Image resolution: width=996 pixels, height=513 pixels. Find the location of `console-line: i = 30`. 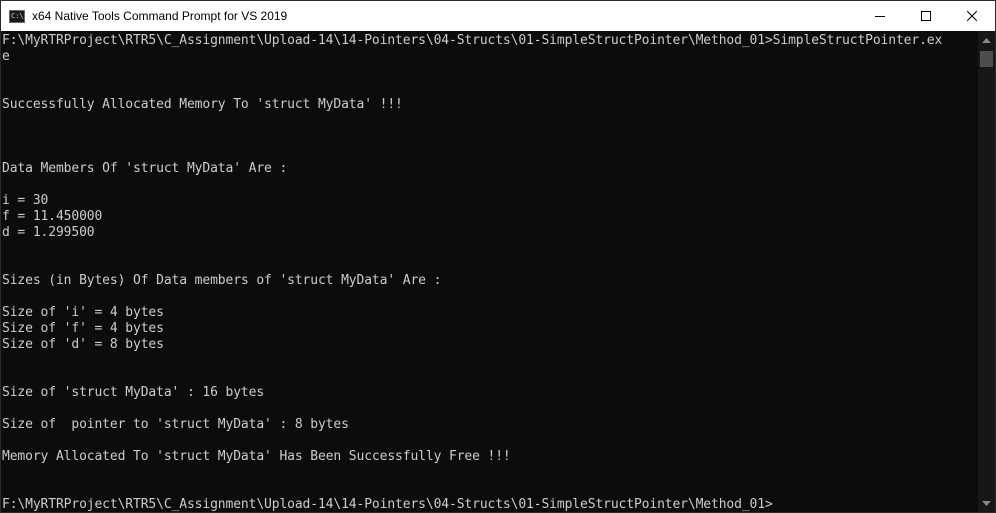

console-line: i = 30 is located at coordinates (25, 200).